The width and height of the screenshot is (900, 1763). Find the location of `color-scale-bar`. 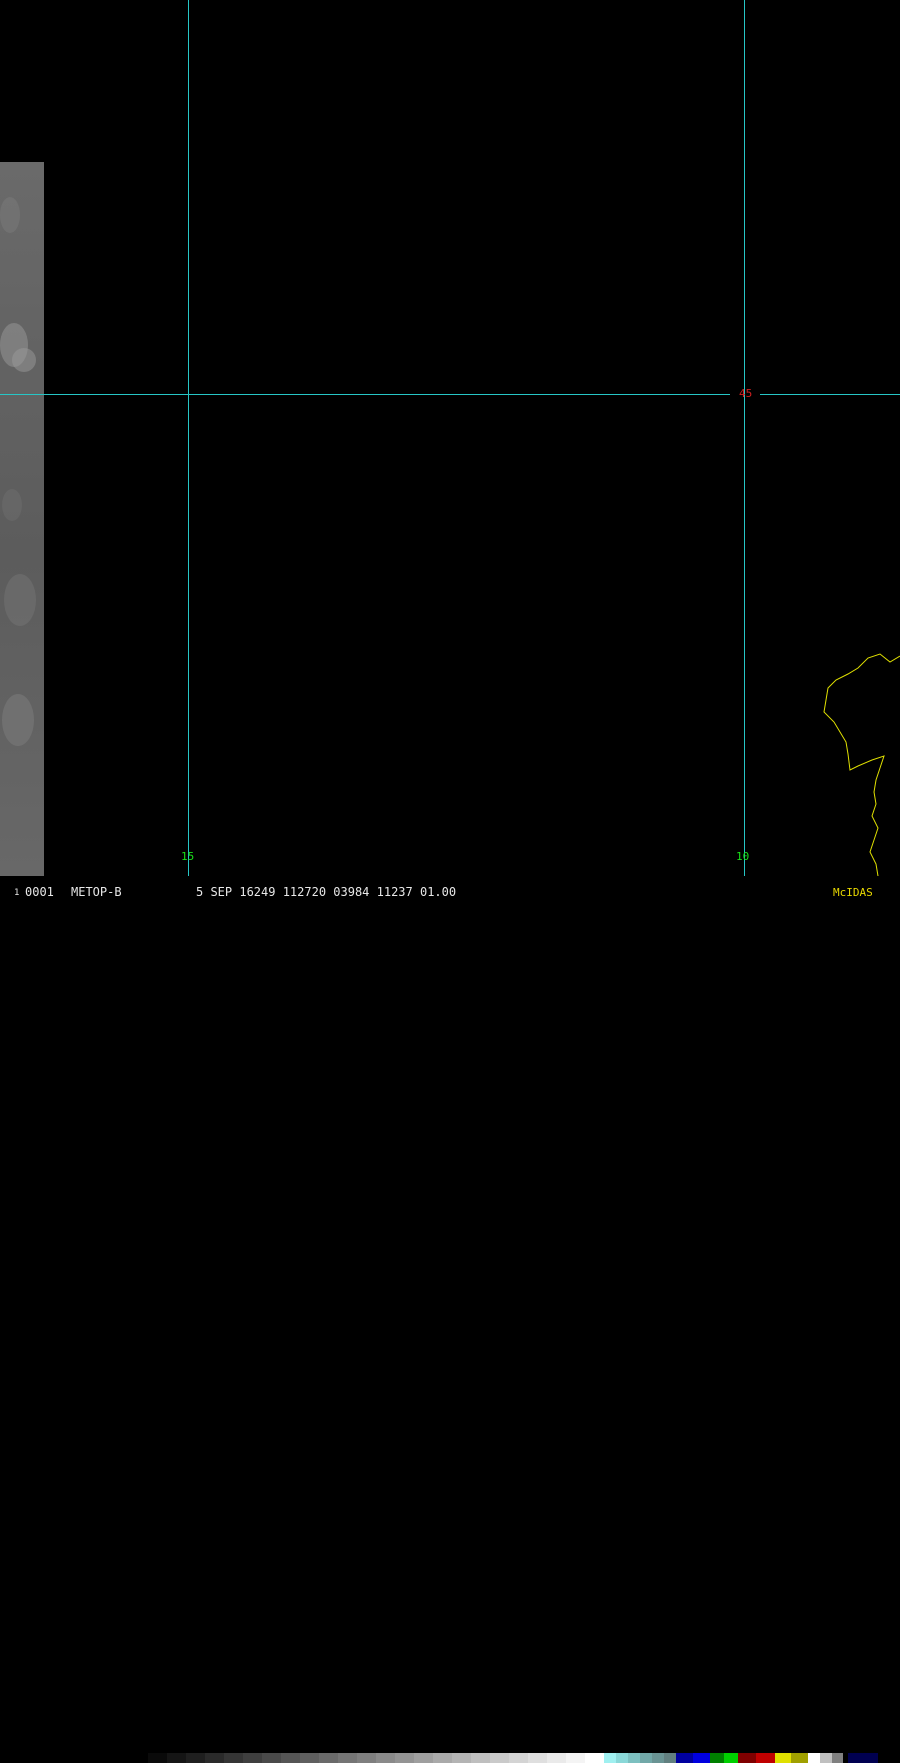

color-scale-bar is located at coordinates (524, 1758).